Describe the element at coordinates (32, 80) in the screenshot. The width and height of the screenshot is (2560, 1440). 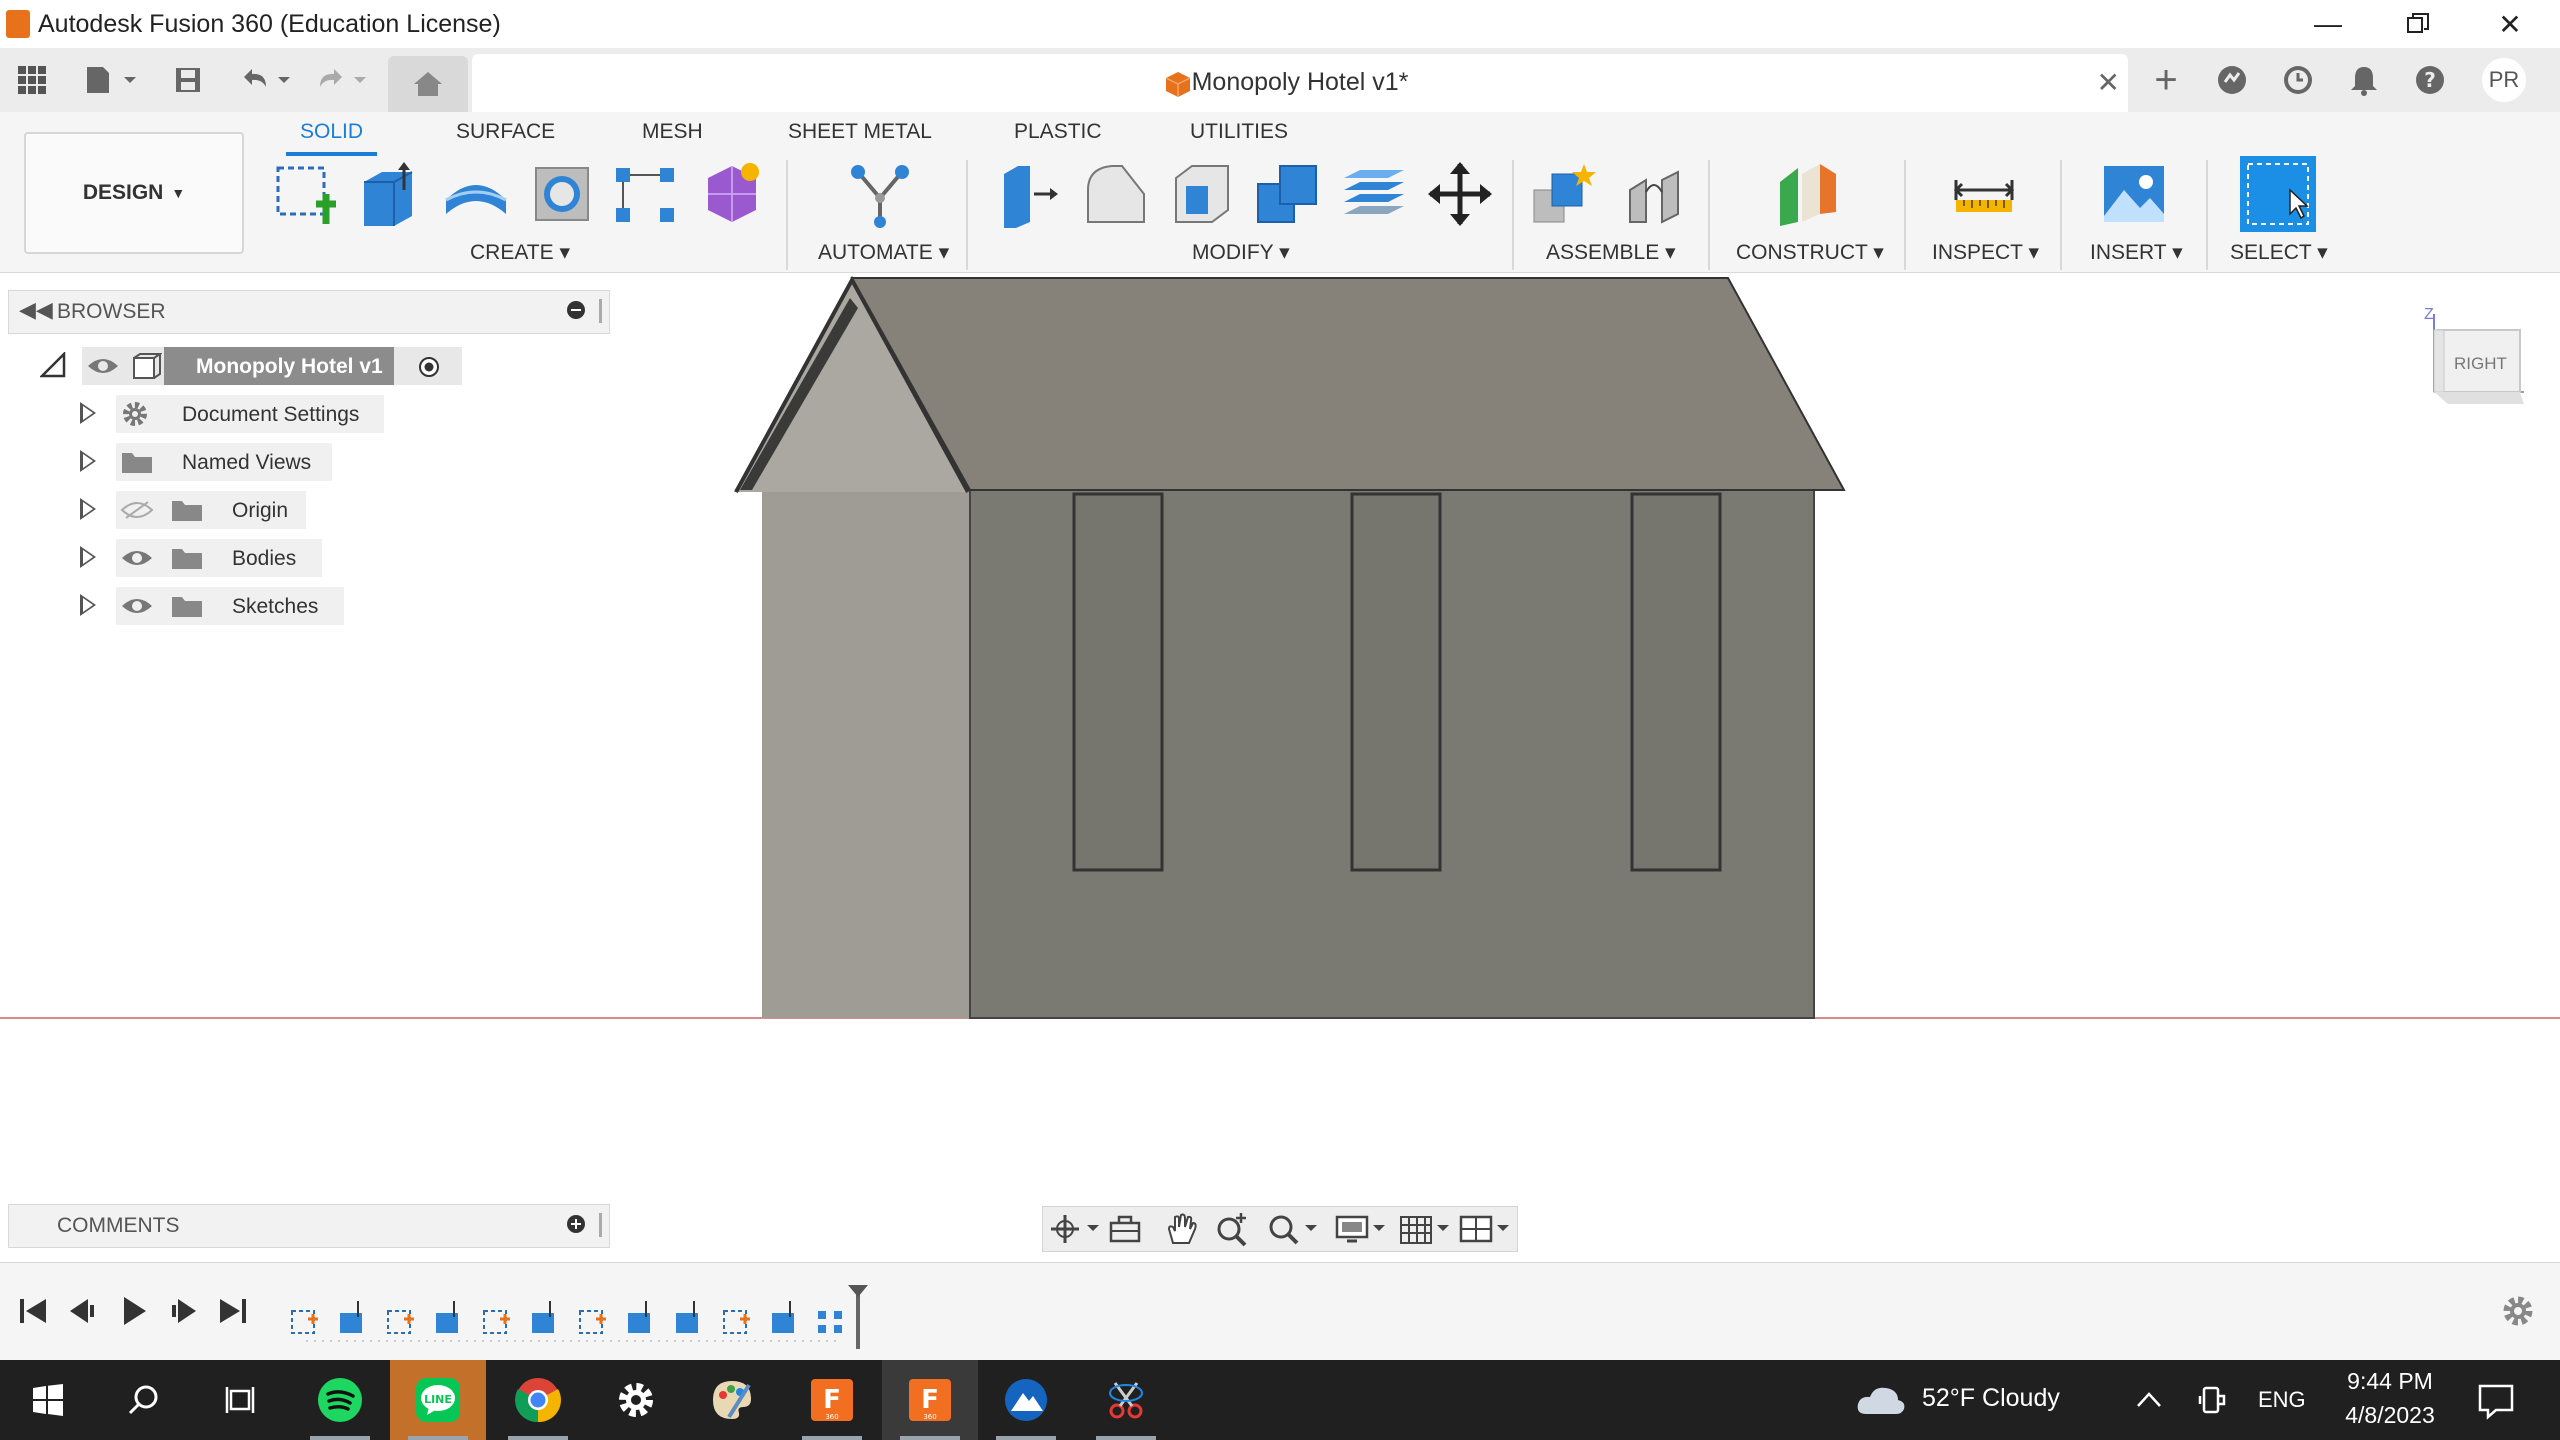
I see `data-panel-grid-icon` at that location.